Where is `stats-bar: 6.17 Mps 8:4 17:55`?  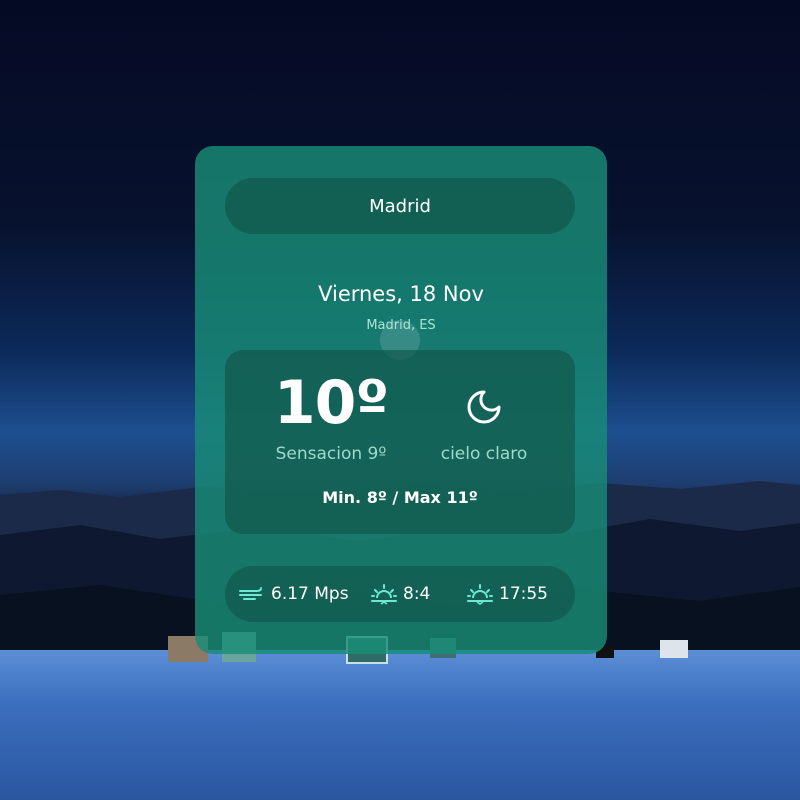 stats-bar: 6.17 Mps 8:4 17:55 is located at coordinates (400, 594).